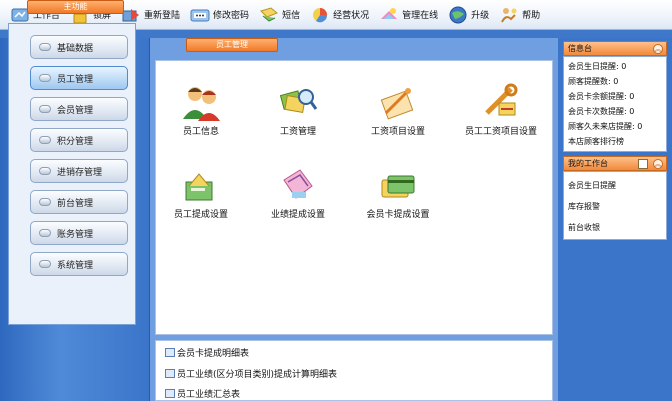 This screenshot has width=672, height=401. Describe the element at coordinates (596, 141) in the screenshot. I see `info-item: 本店顾客排行榜` at that location.